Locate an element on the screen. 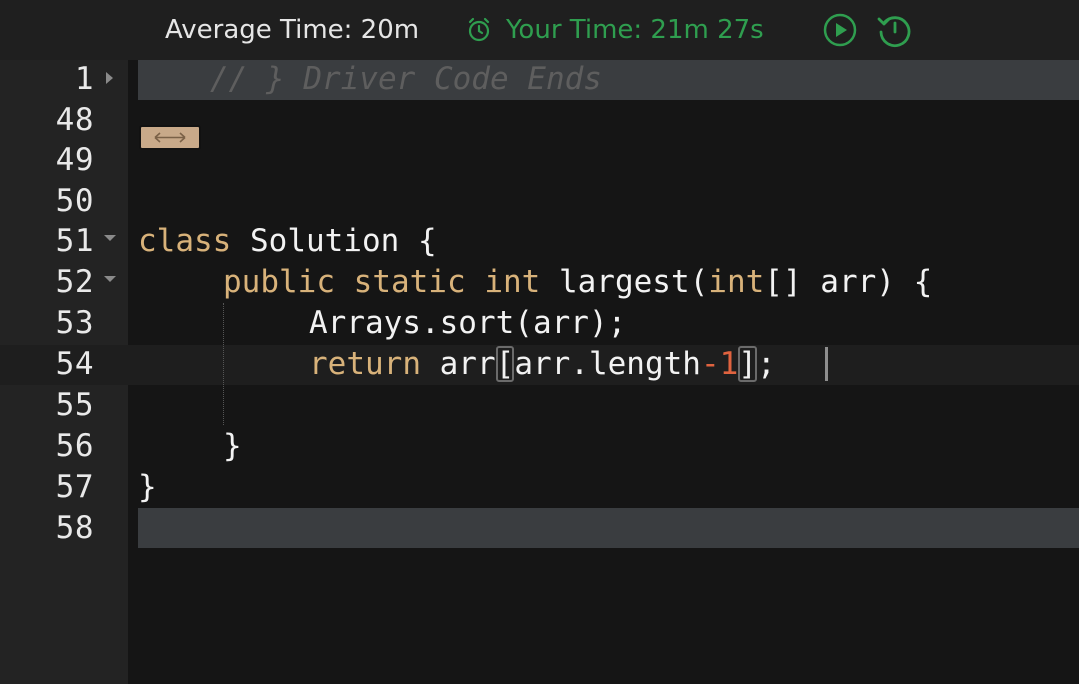 The height and width of the screenshot is (684, 1079). line-number: 55 is located at coordinates (47, 405).